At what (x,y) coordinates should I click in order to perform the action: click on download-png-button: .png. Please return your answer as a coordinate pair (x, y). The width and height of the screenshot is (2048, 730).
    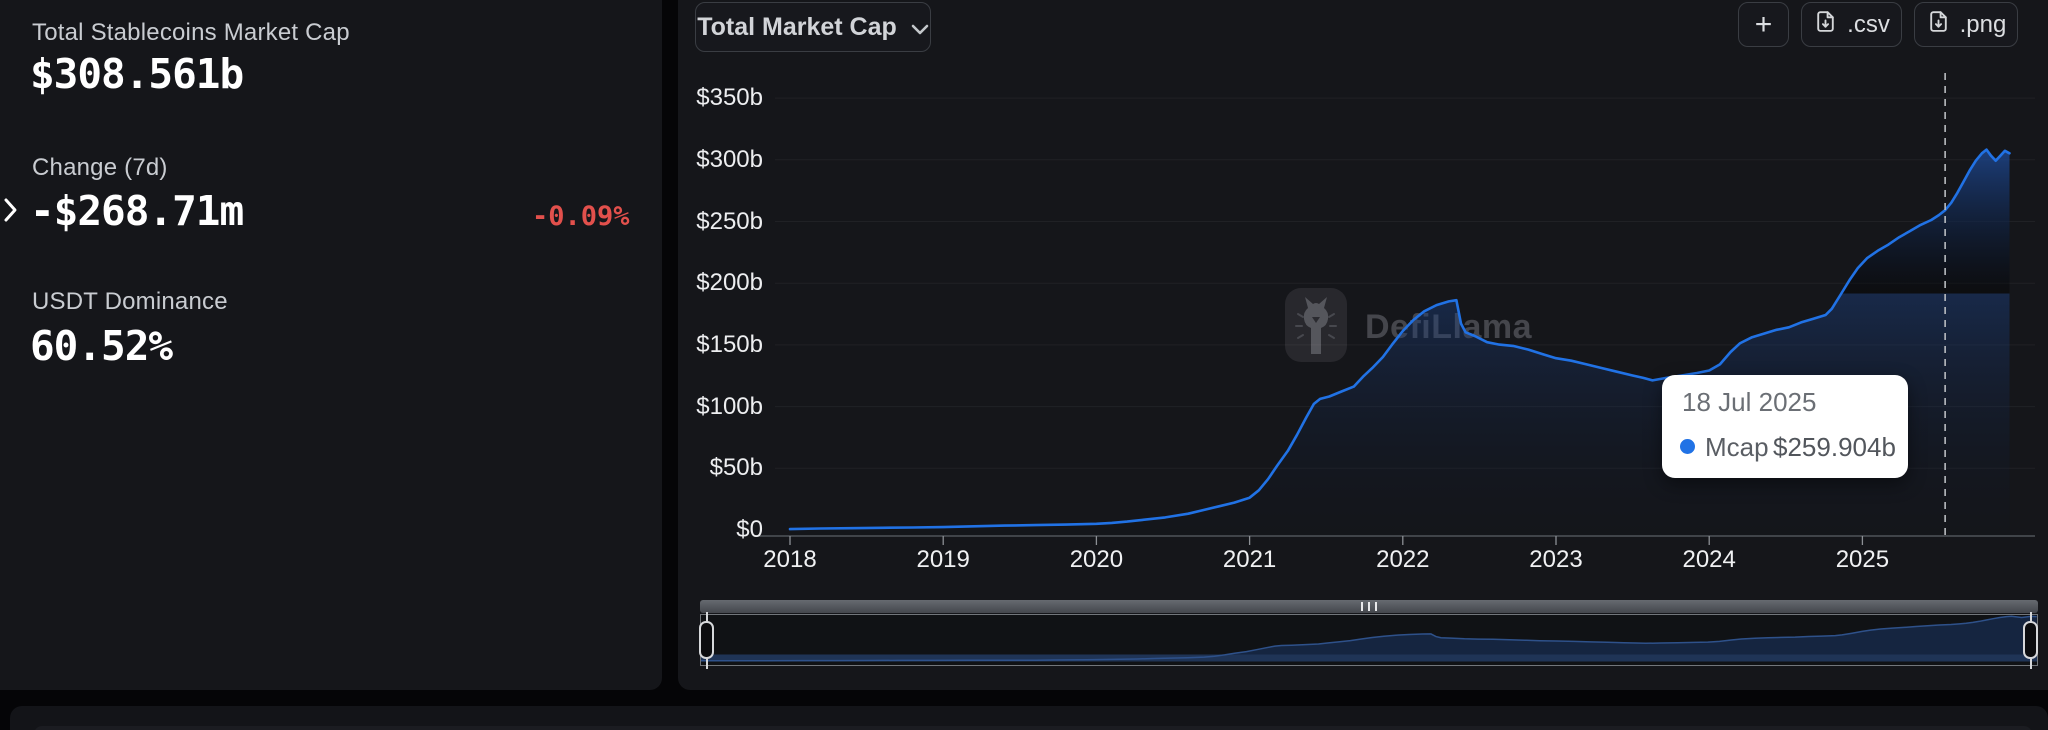
    Looking at the image, I should click on (1966, 24).